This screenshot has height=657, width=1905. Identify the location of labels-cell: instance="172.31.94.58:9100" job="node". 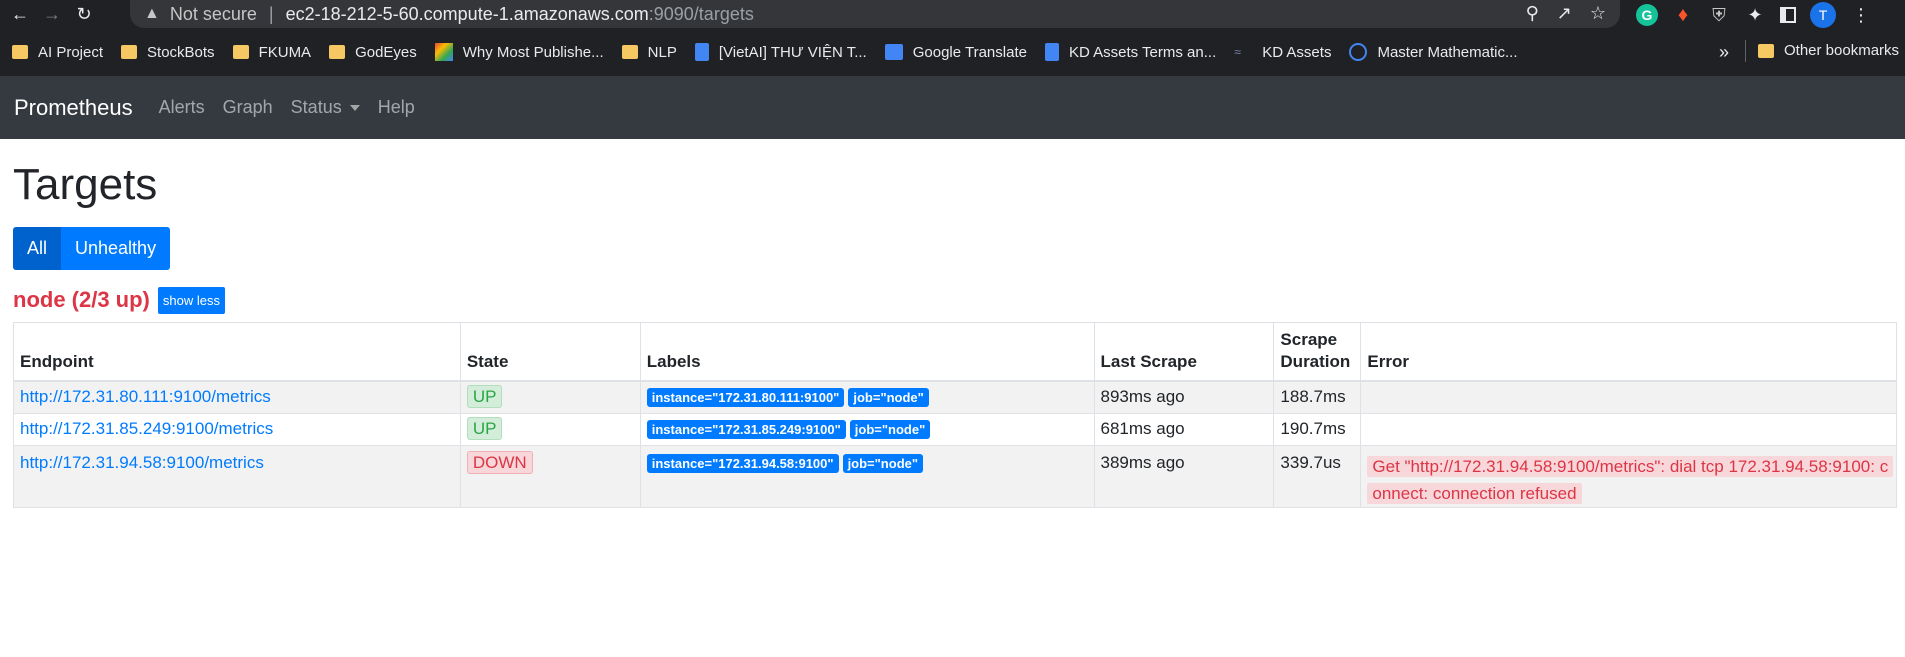
(867, 476).